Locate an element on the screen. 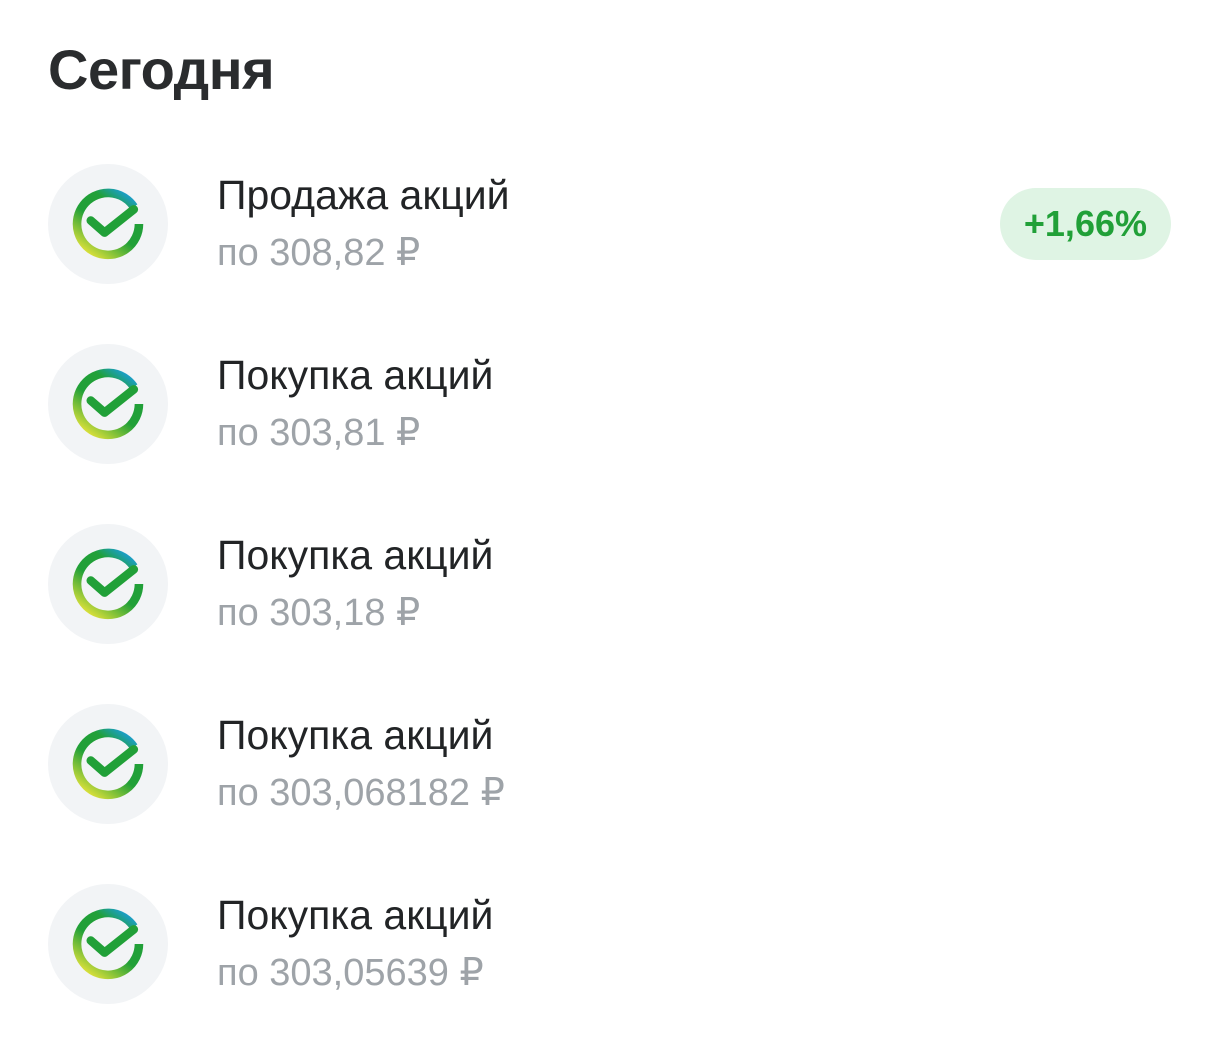 This screenshot has width=1220, height=1064. operation-title: Продажа акций is located at coordinates (363, 195).